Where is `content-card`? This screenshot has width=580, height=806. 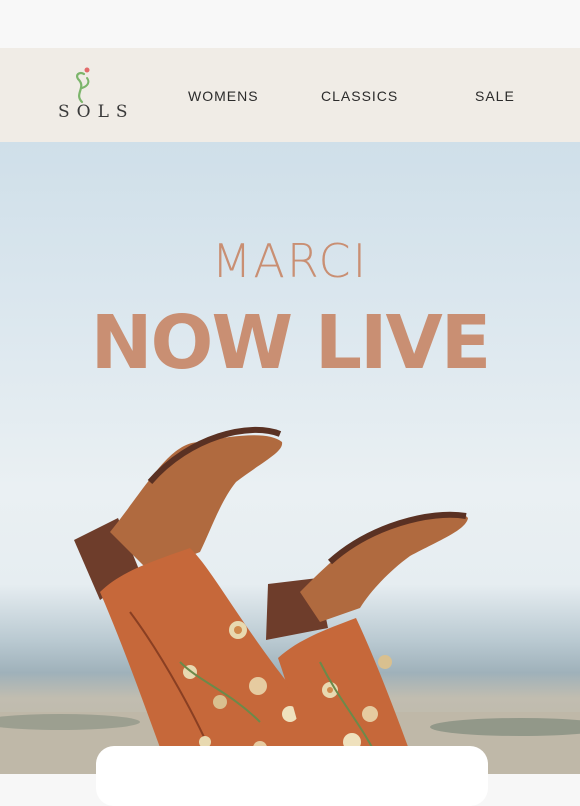
content-card is located at coordinates (292, 776).